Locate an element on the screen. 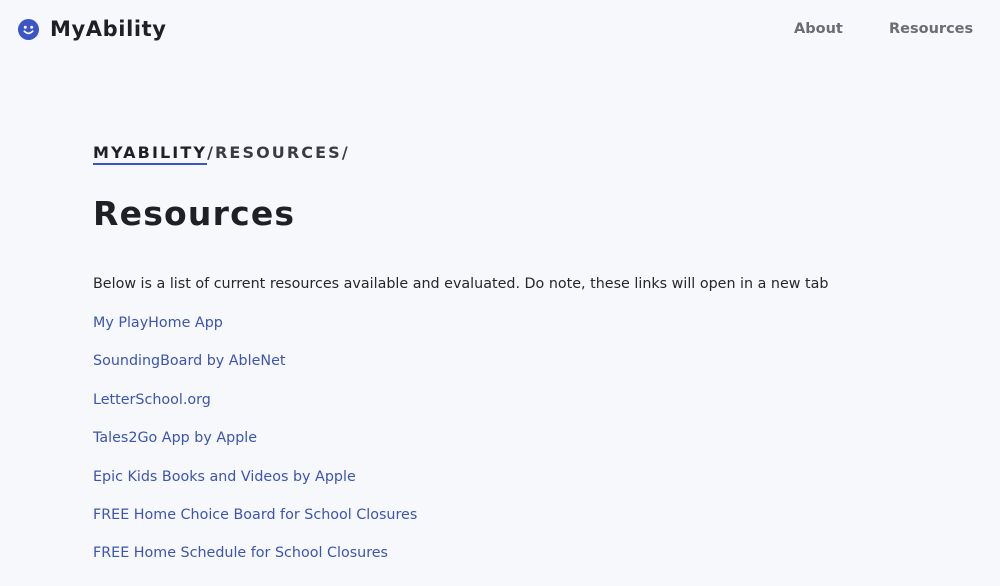  list-item: Epic Kids Books and Videos by Apple is located at coordinates (255, 485).